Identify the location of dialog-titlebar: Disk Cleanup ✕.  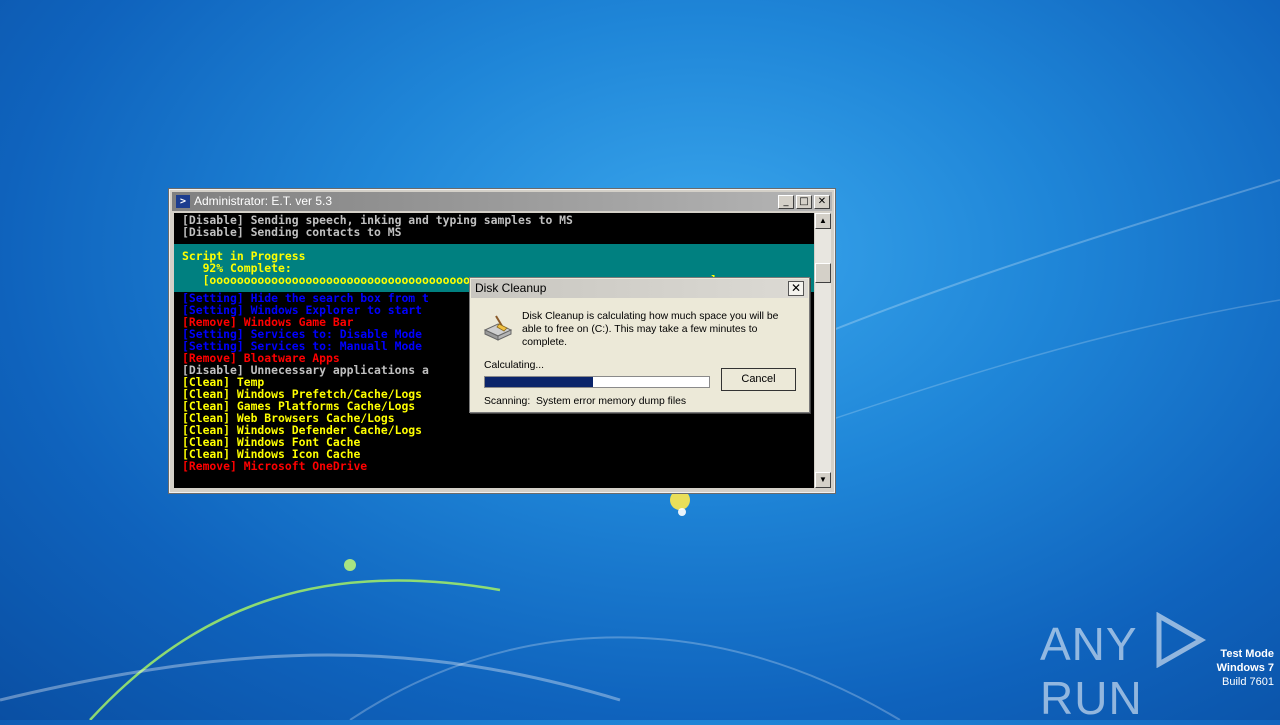
(639, 288).